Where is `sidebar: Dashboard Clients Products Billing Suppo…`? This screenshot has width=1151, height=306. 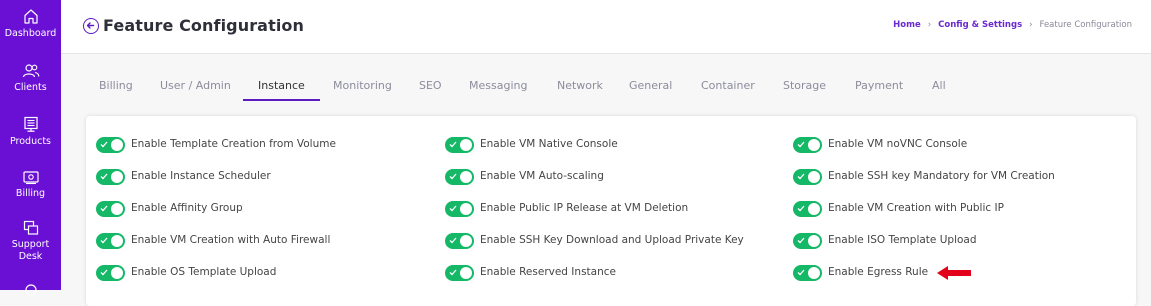
sidebar: Dashboard Clients Products Billing Suppo… is located at coordinates (30, 148).